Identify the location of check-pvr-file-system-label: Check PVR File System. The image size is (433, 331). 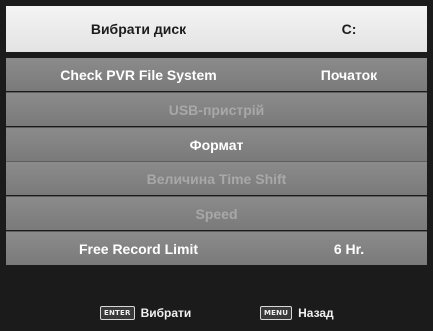
(138, 74).